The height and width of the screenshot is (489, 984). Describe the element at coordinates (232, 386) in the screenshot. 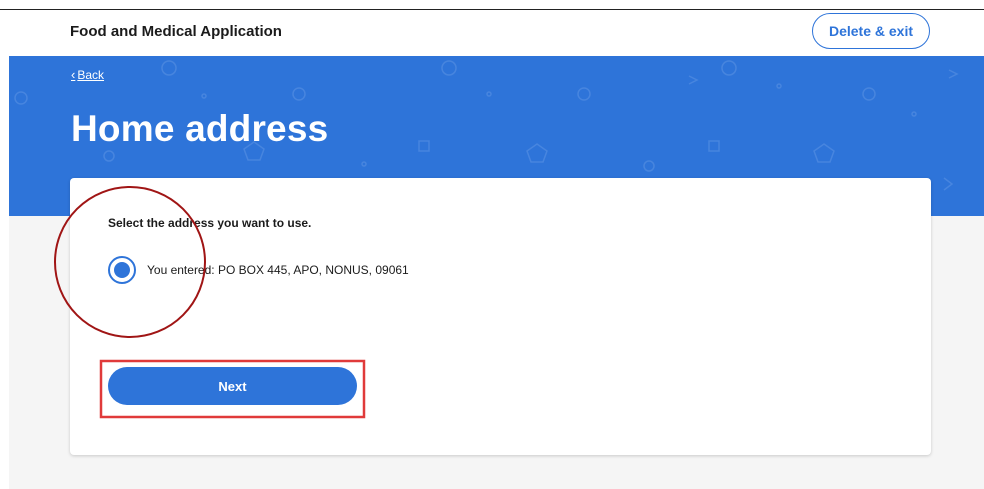

I see `next-button: Next` at that location.